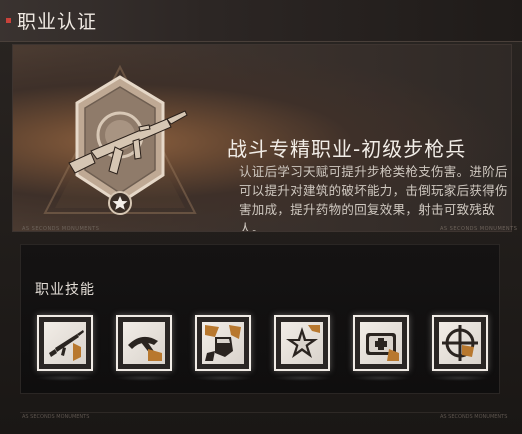 This screenshot has width=522, height=434. I want to click on medkit-skill-icon, so click(381, 343).